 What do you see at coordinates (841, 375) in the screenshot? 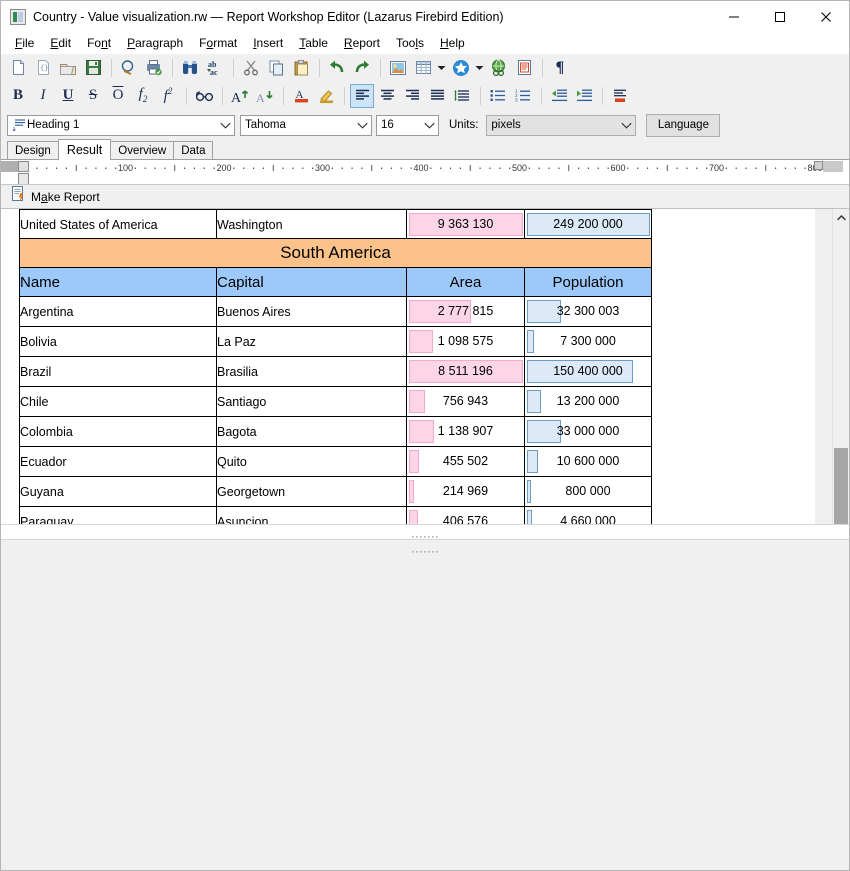
I see `scrollbar-track` at bounding box center [841, 375].